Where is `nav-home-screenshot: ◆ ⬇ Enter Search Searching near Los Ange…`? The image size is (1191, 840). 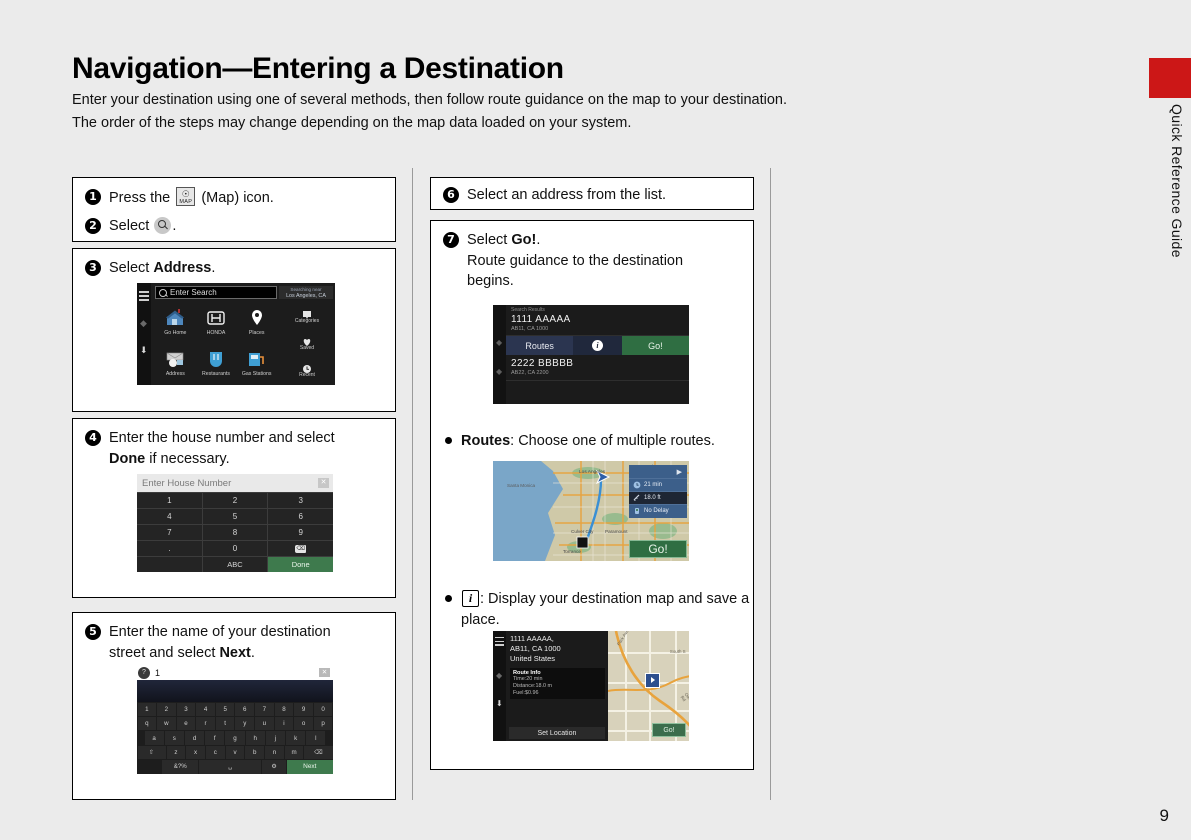 nav-home-screenshot: ◆ ⬇ Enter Search Searching near Los Ange… is located at coordinates (236, 334).